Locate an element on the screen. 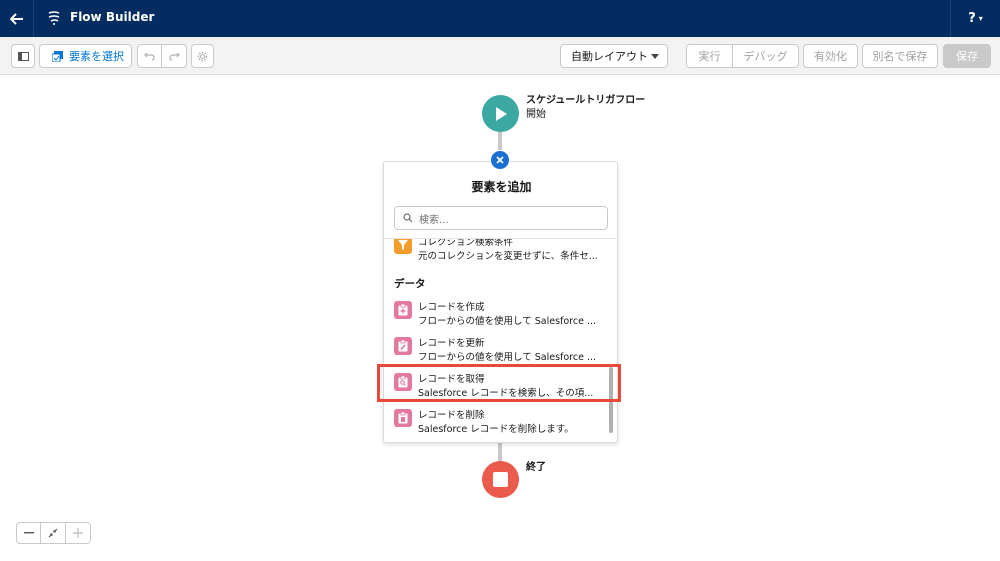 This screenshot has height=561, width=1000. end-node is located at coordinates (500, 479).